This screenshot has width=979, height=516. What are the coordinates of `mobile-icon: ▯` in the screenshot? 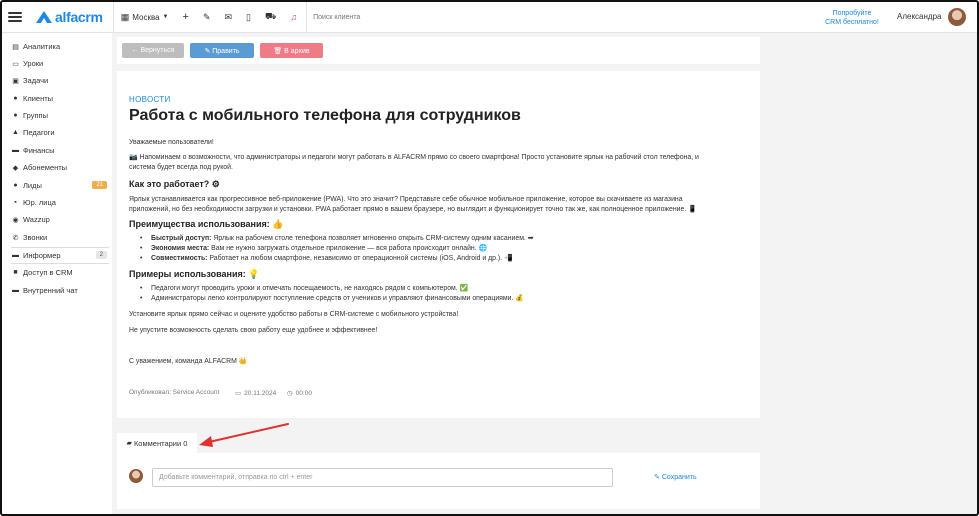 It's located at (248, 16).